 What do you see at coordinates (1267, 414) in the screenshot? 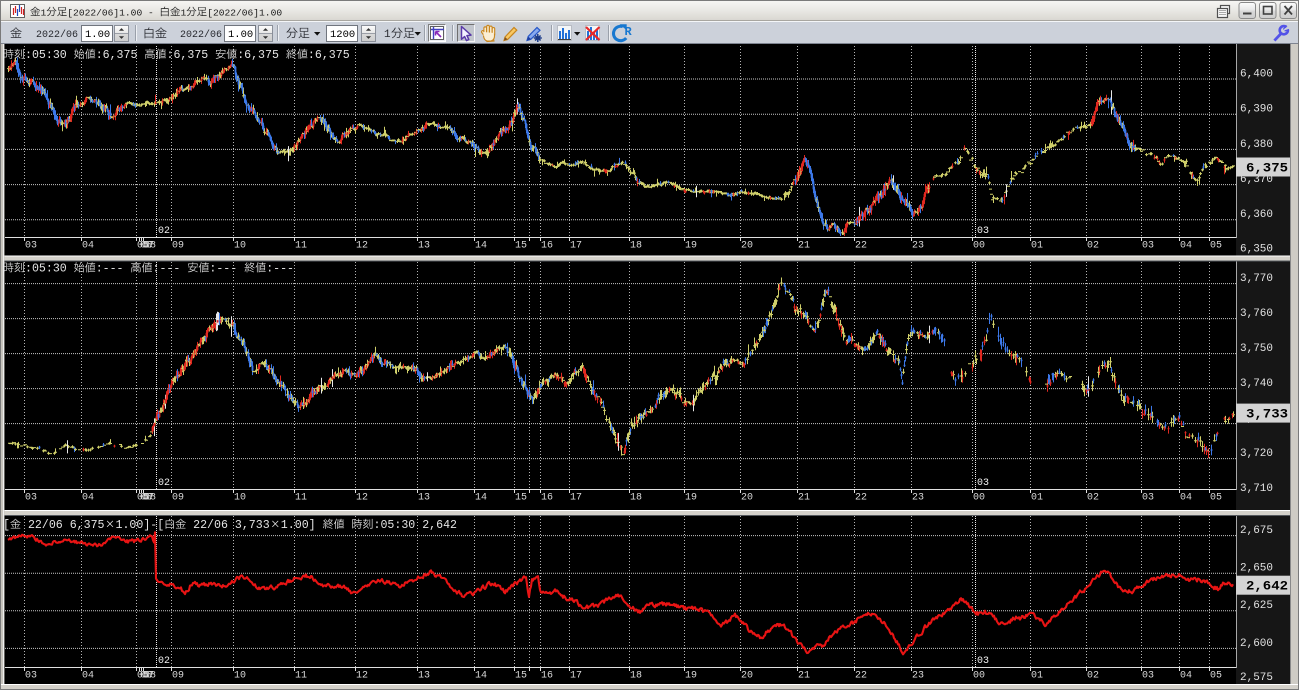
I see `svg-text: 3,733` at bounding box center [1267, 414].